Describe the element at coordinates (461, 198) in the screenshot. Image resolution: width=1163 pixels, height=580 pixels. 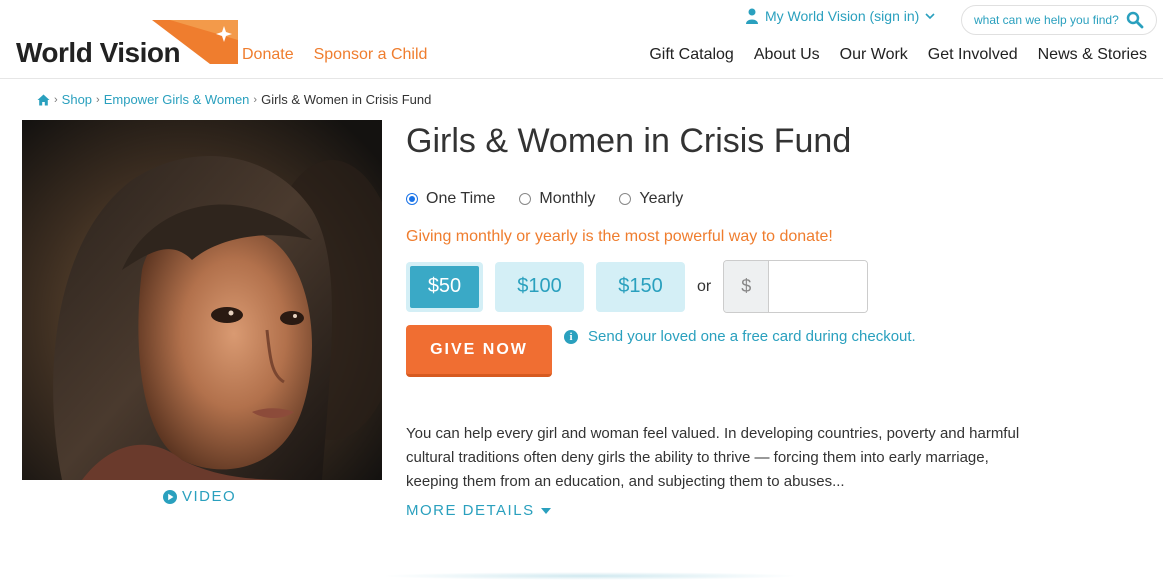
I see `one-time-label: One Time` at that location.